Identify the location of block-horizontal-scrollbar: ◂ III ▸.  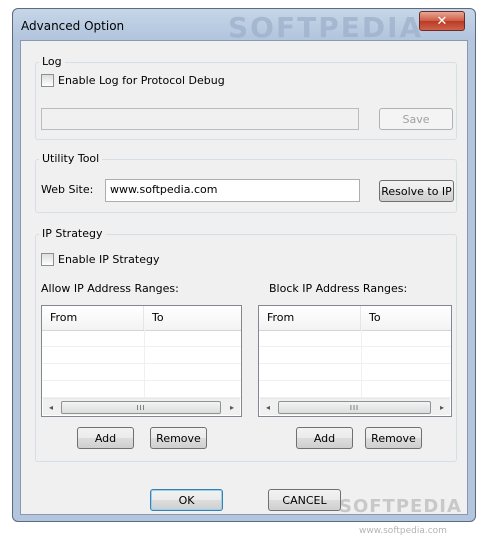
(355, 406).